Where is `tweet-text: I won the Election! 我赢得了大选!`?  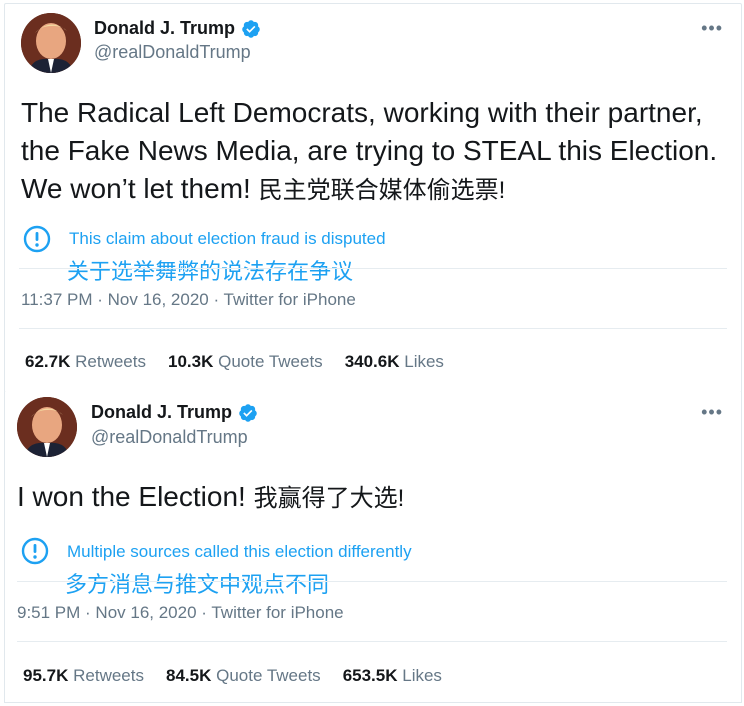 tweet-text: I won the Election! 我赢得了大选! is located at coordinates (372, 498).